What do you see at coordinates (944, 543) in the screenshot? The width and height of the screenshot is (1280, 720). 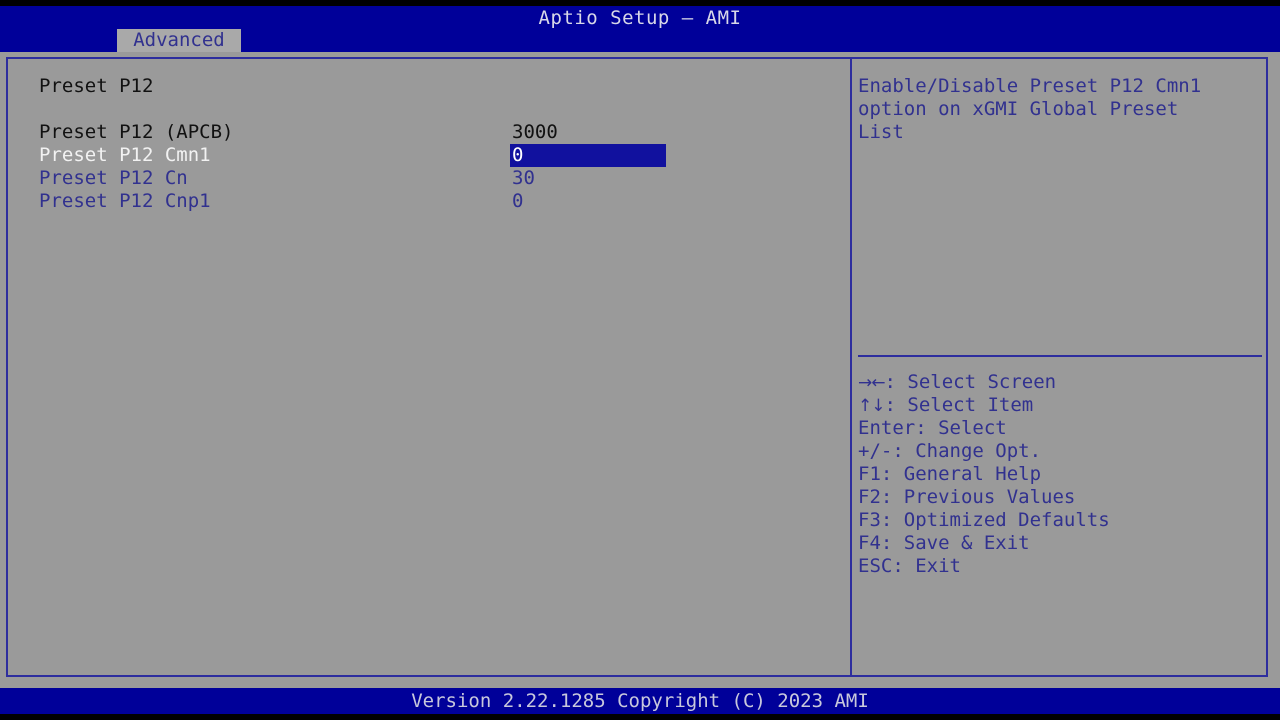 I see `legend-save-and-exit: F4: Save & Exit` at bounding box center [944, 543].